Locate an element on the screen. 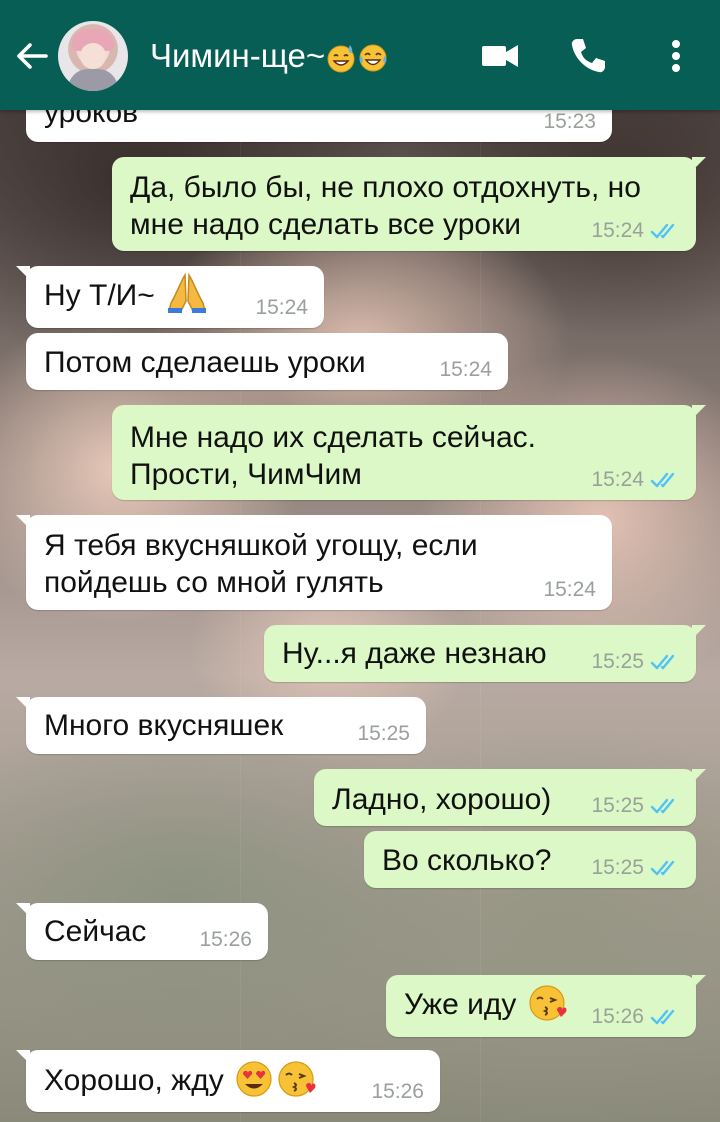  message-text: Хорошо, жду is located at coordinates (134, 1080).